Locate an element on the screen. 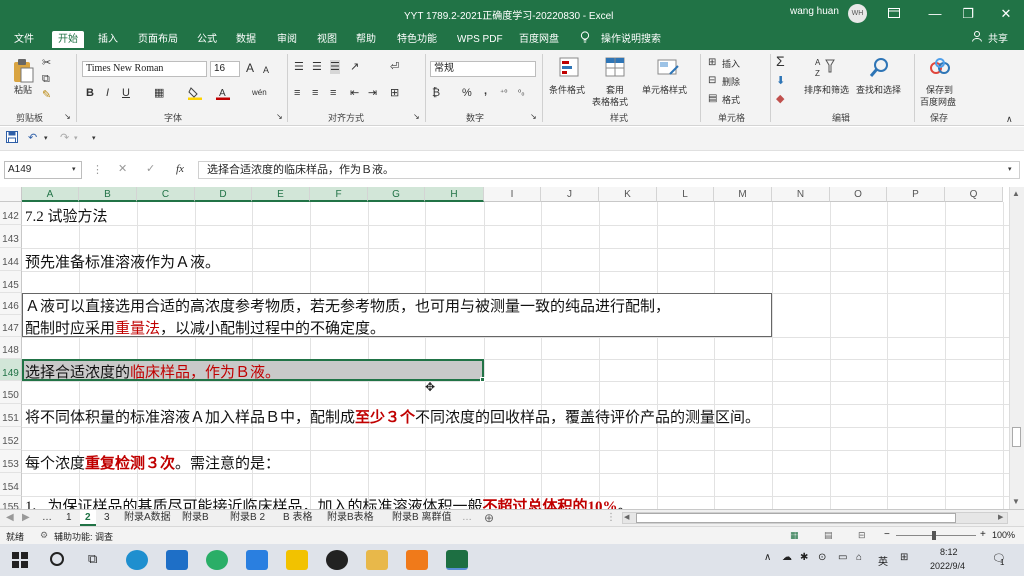 This screenshot has width=1024, height=576. cell-styles-button: 单元格样式 is located at coordinates (664, 89).